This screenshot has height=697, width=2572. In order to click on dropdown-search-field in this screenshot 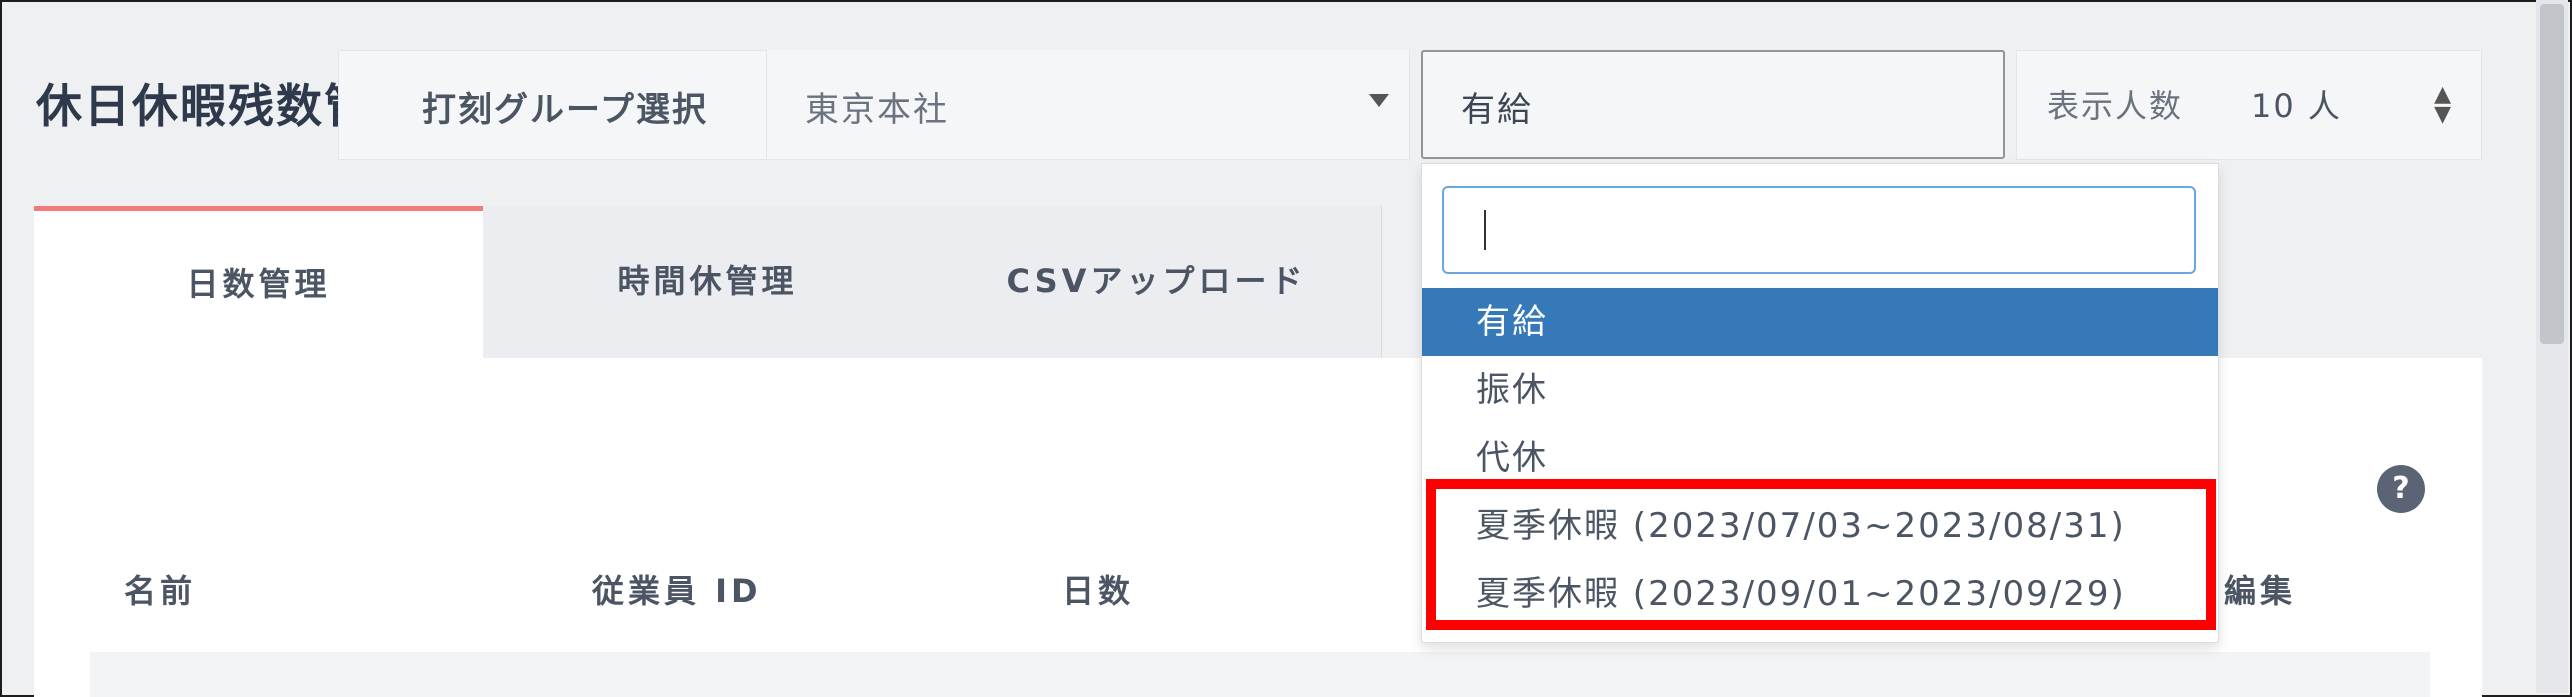, I will do `click(1819, 230)`.